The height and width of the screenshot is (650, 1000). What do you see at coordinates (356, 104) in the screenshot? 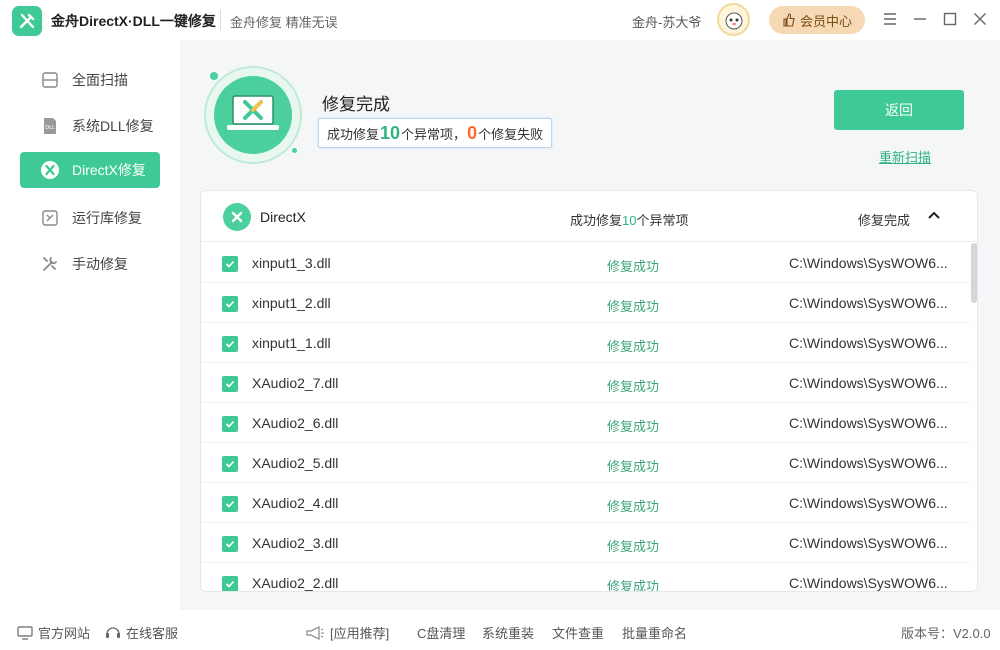
I see `repair-complete-title: 修复完成` at bounding box center [356, 104].